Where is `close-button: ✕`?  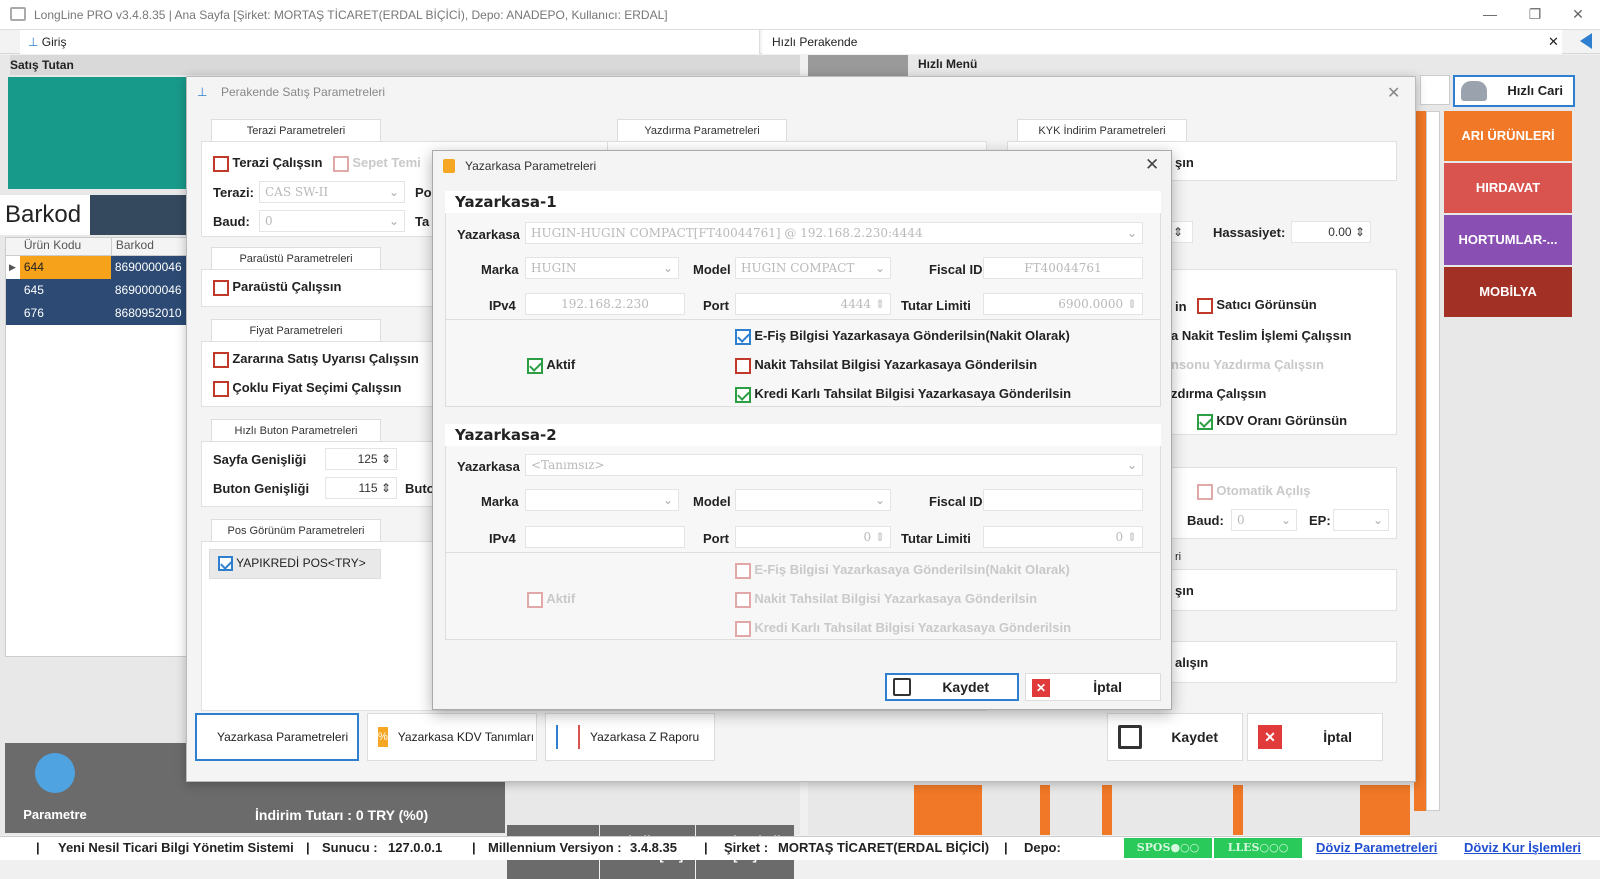 close-button: ✕ is located at coordinates (1578, 14).